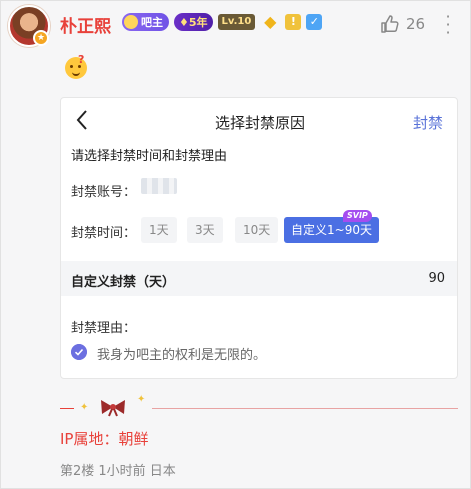 The height and width of the screenshot is (489, 471). What do you see at coordinates (131, 22) in the screenshot?
I see `bazhu-badge-icon` at bounding box center [131, 22].